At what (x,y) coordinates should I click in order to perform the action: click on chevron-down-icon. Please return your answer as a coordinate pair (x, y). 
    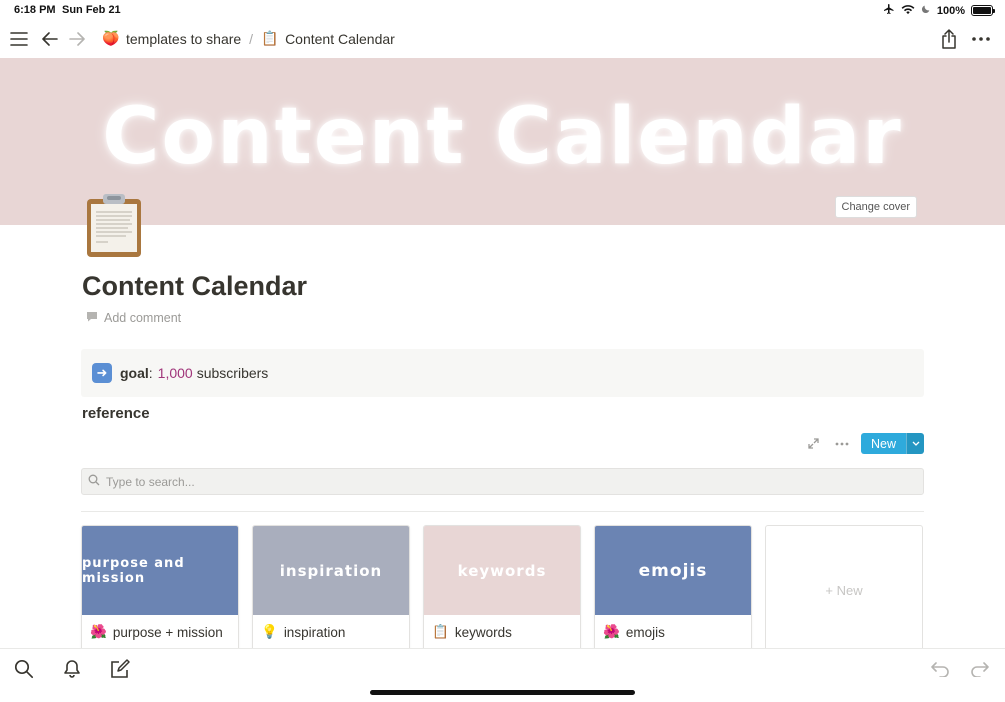
    Looking at the image, I should click on (915, 443).